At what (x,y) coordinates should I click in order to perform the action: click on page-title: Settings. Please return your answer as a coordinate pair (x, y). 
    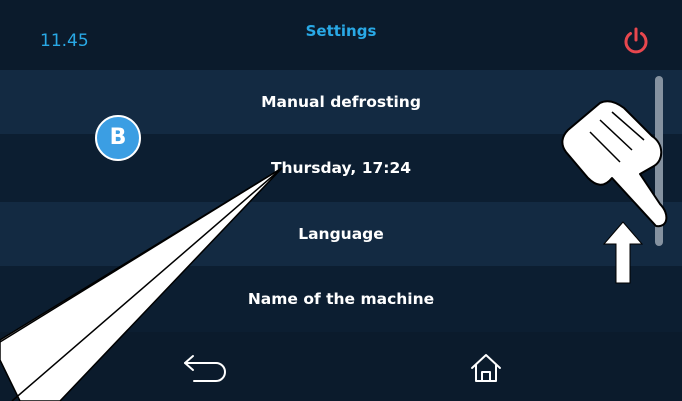
    Looking at the image, I should click on (341, 31).